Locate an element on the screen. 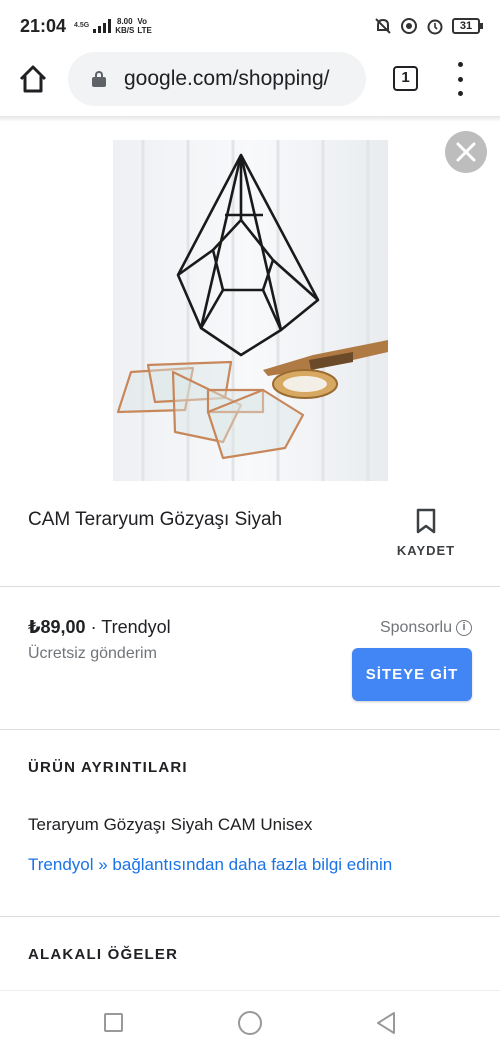 The height and width of the screenshot is (1055, 500). location-icon is located at coordinates (409, 26).